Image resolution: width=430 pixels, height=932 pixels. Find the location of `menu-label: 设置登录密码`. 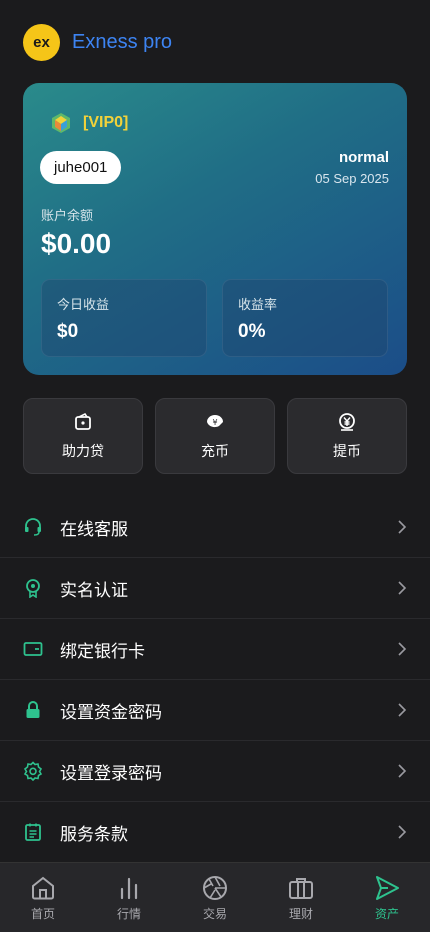

menu-label: 设置登录密码 is located at coordinates (111, 773).